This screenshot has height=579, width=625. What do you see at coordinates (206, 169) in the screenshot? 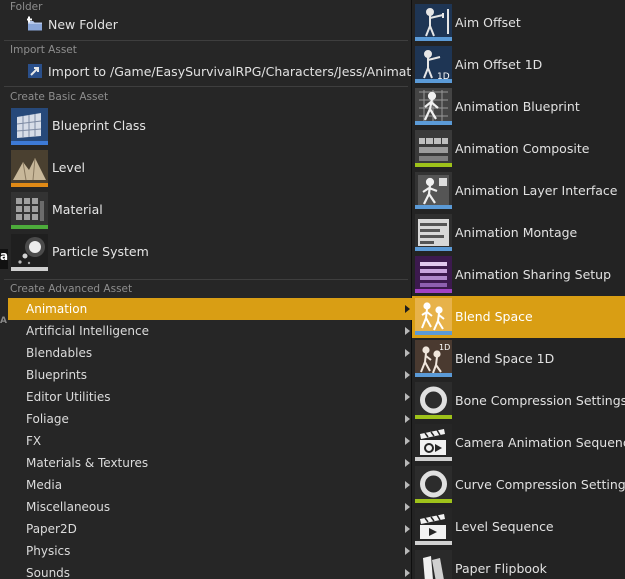
I see `level-item: Level` at bounding box center [206, 169].